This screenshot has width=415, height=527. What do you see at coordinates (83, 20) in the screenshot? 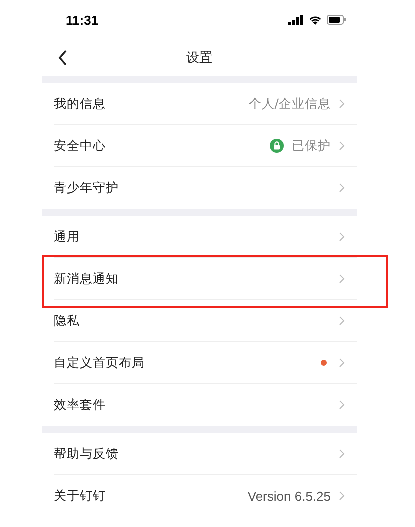
I see `status-time: 11:31` at bounding box center [83, 20].